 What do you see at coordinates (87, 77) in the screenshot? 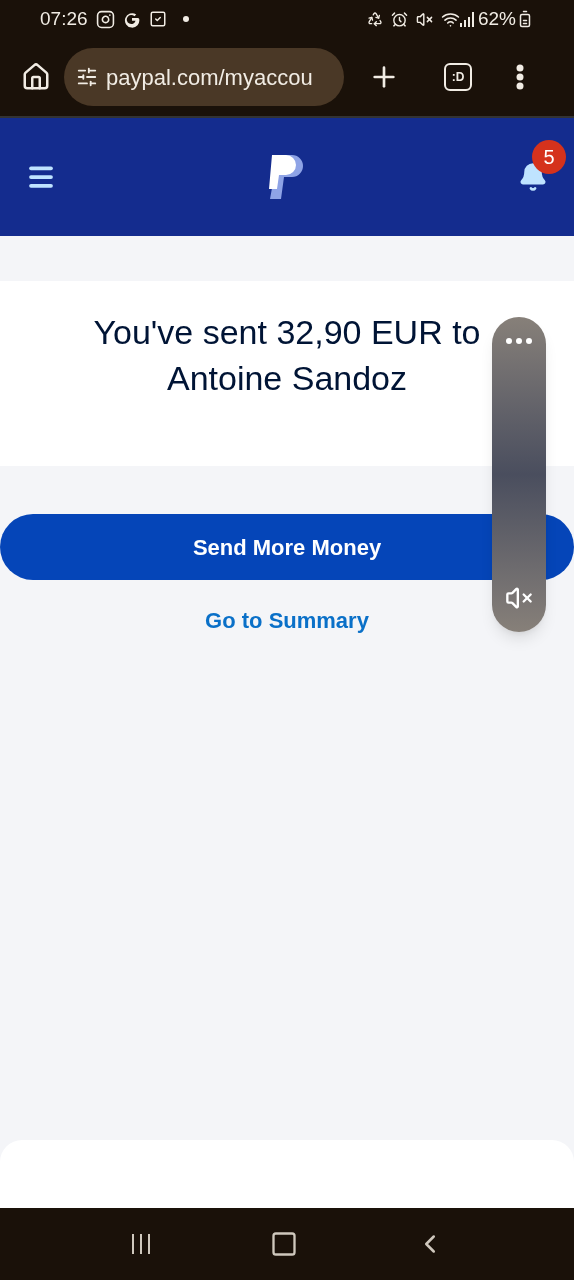
I see `site-settings-icon` at bounding box center [87, 77].